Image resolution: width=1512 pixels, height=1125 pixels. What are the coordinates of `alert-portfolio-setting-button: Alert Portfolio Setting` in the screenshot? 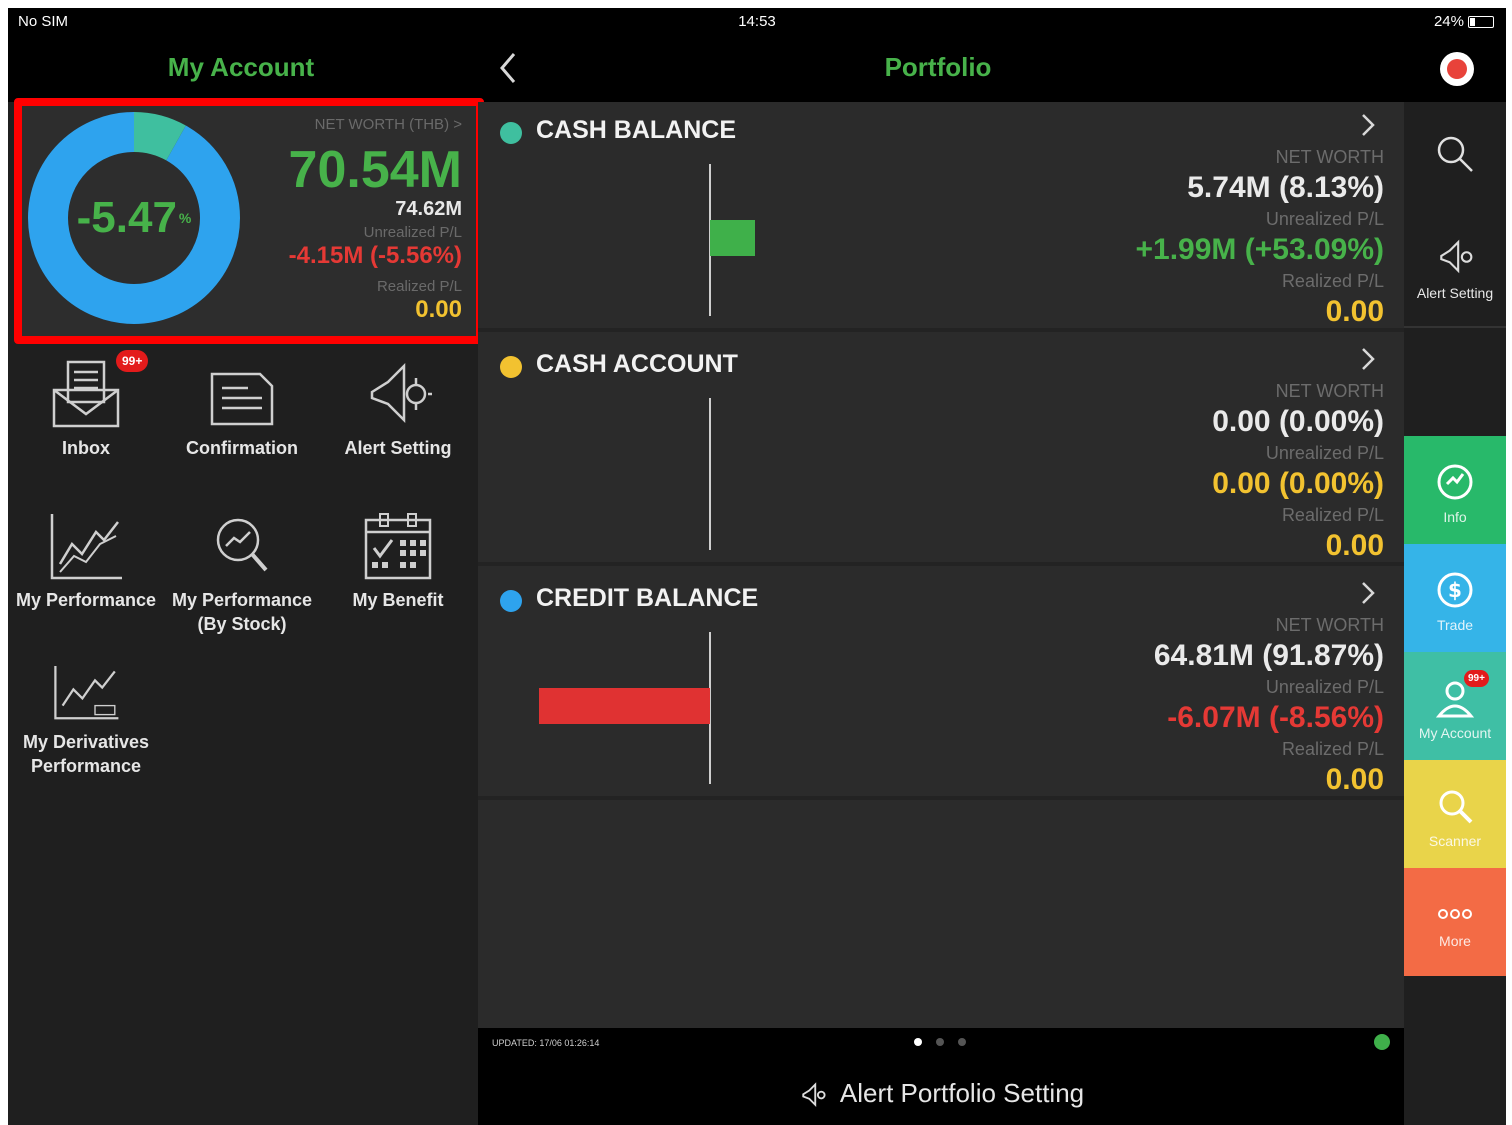 It's located at (941, 1093).